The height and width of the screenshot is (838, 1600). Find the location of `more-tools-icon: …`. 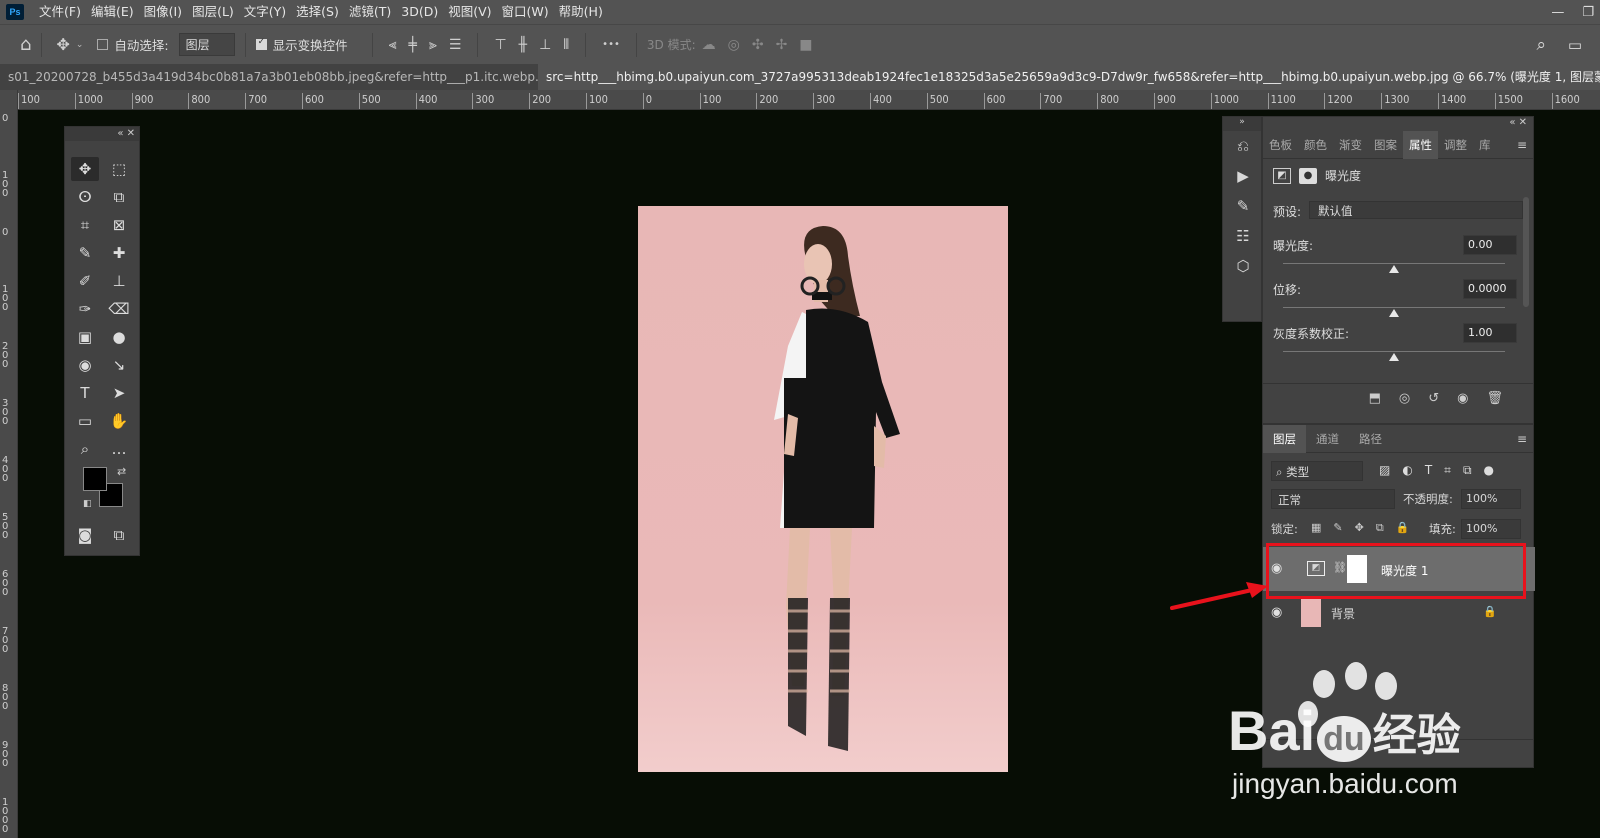

more-tools-icon: … is located at coordinates (119, 449).